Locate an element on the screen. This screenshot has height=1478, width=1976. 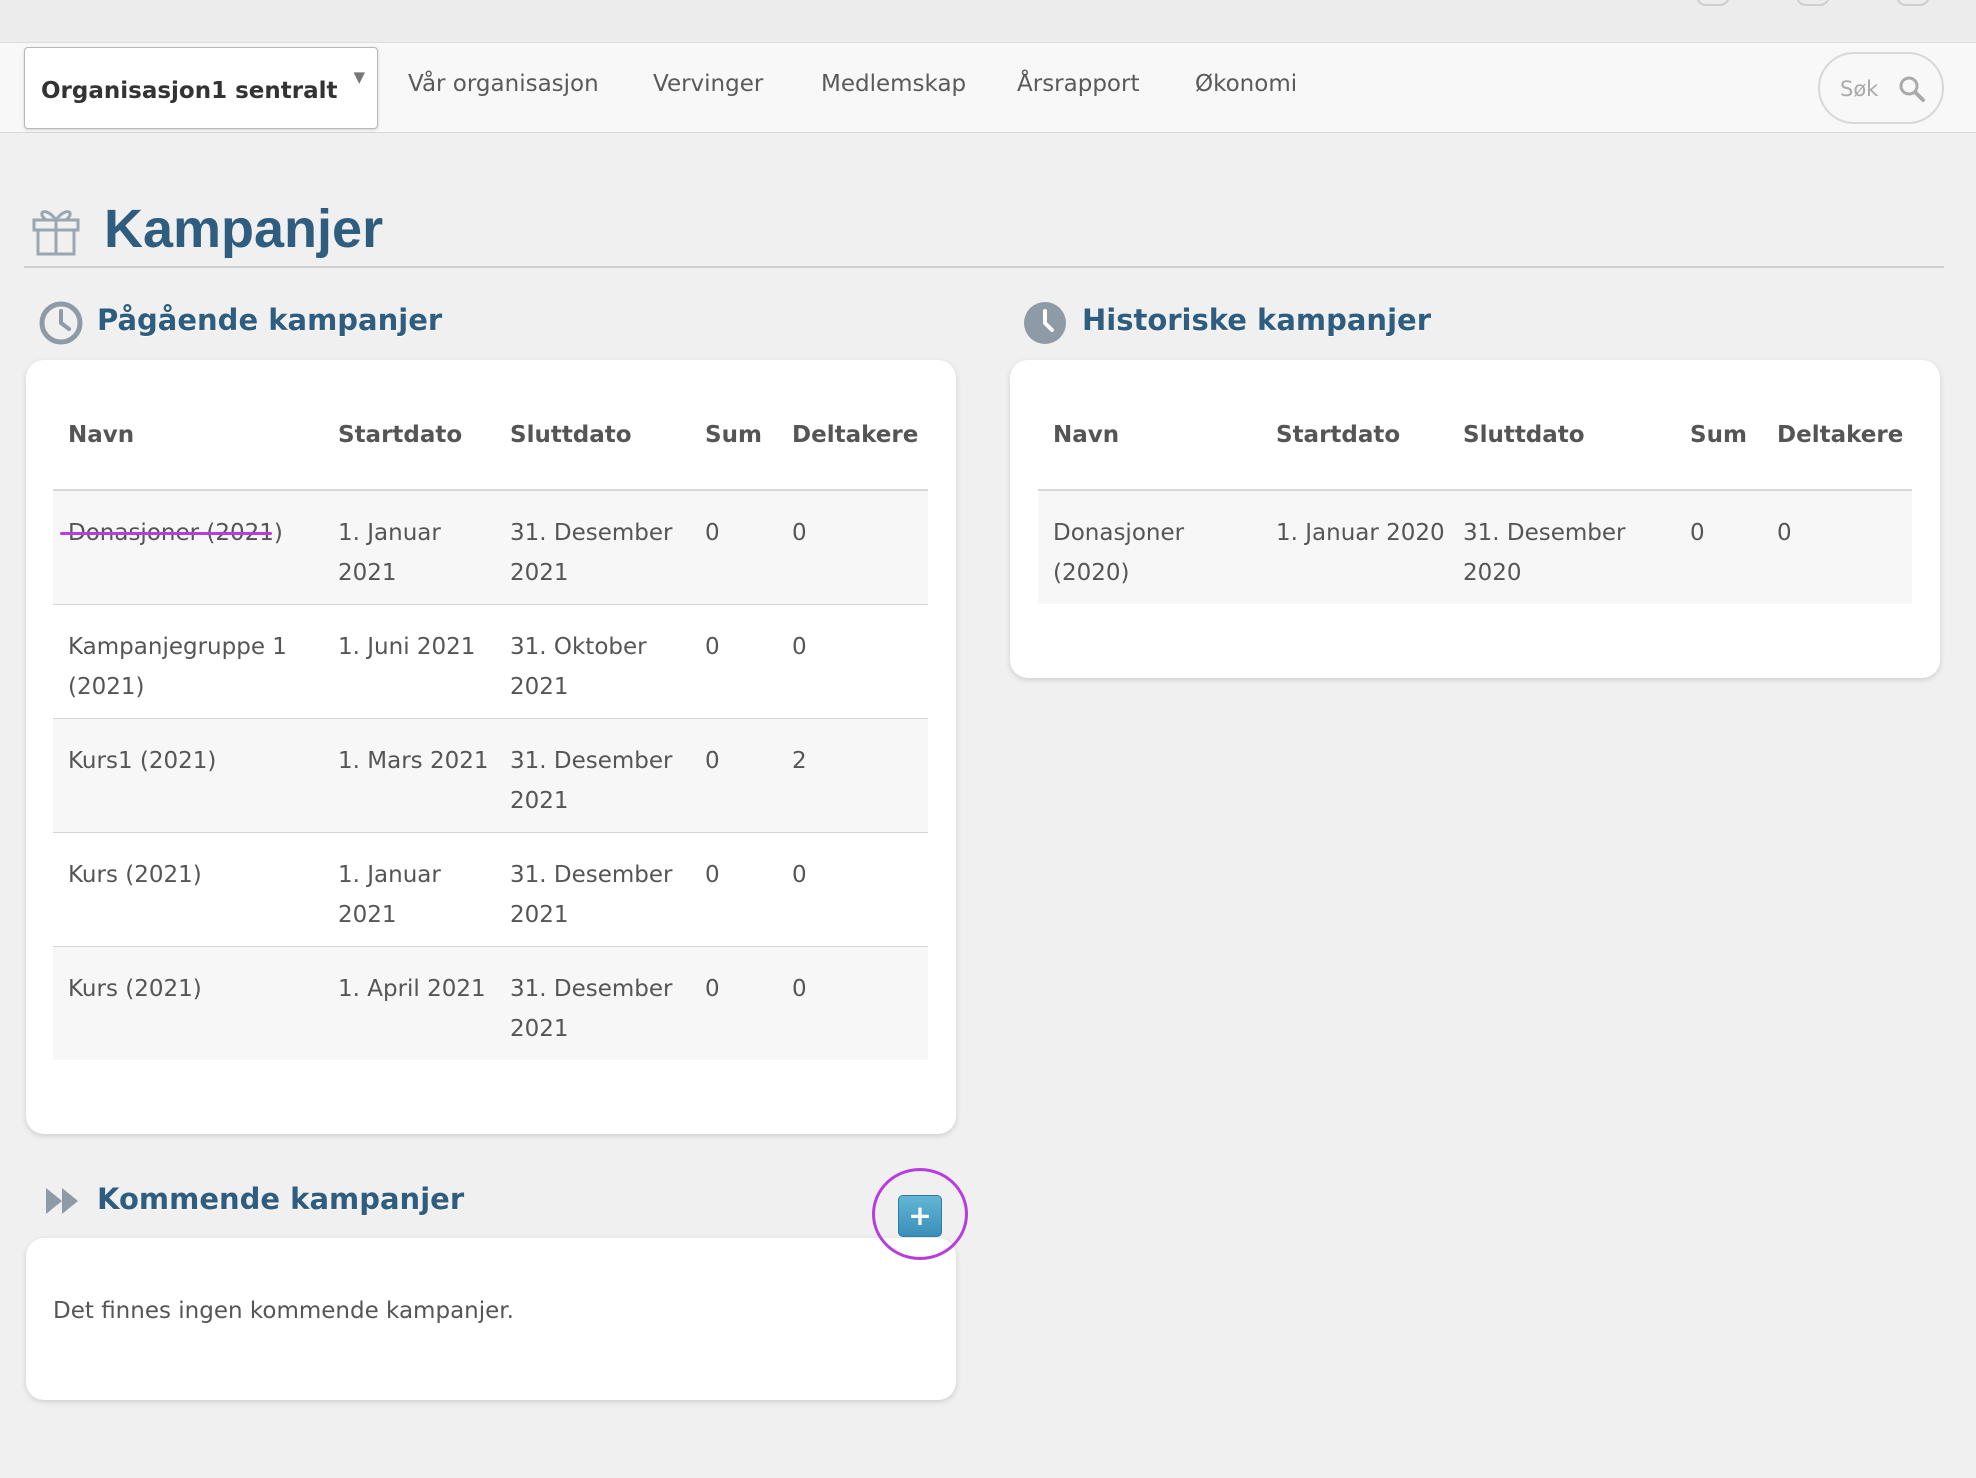
highlight-ring is located at coordinates (920, 1214).